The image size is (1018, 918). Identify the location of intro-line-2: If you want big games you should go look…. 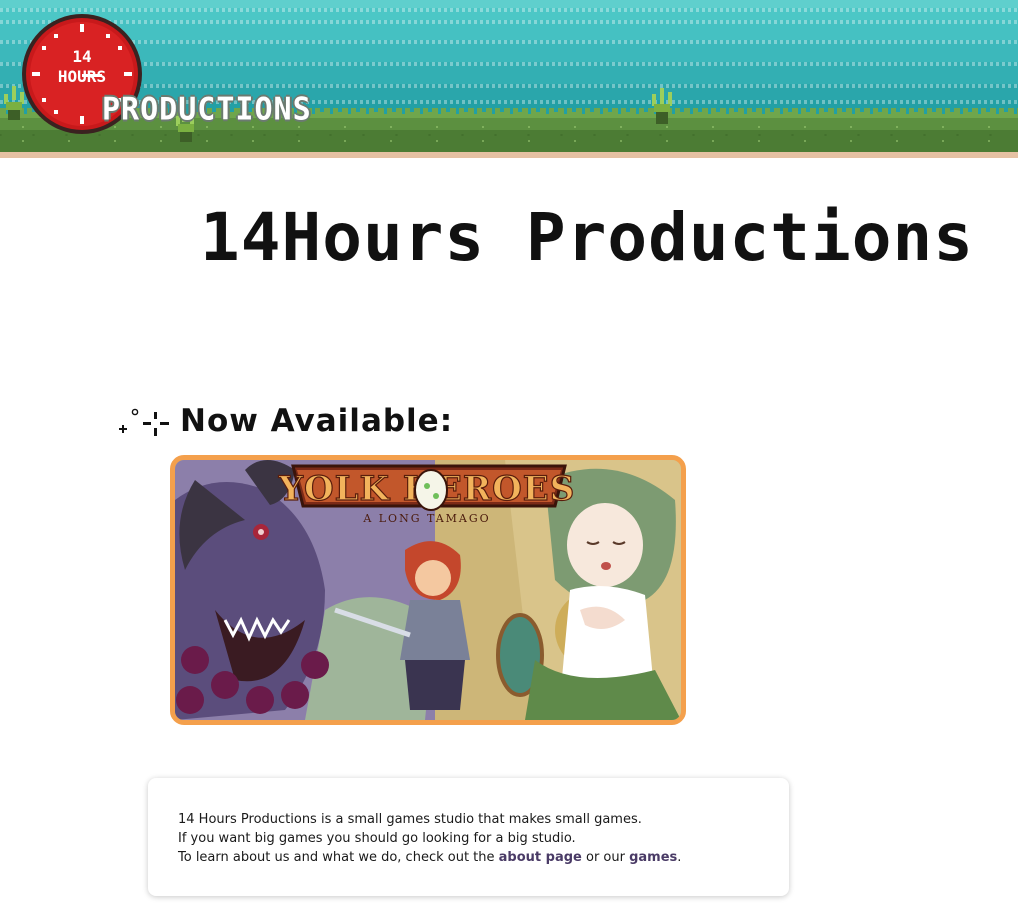
(377, 838).